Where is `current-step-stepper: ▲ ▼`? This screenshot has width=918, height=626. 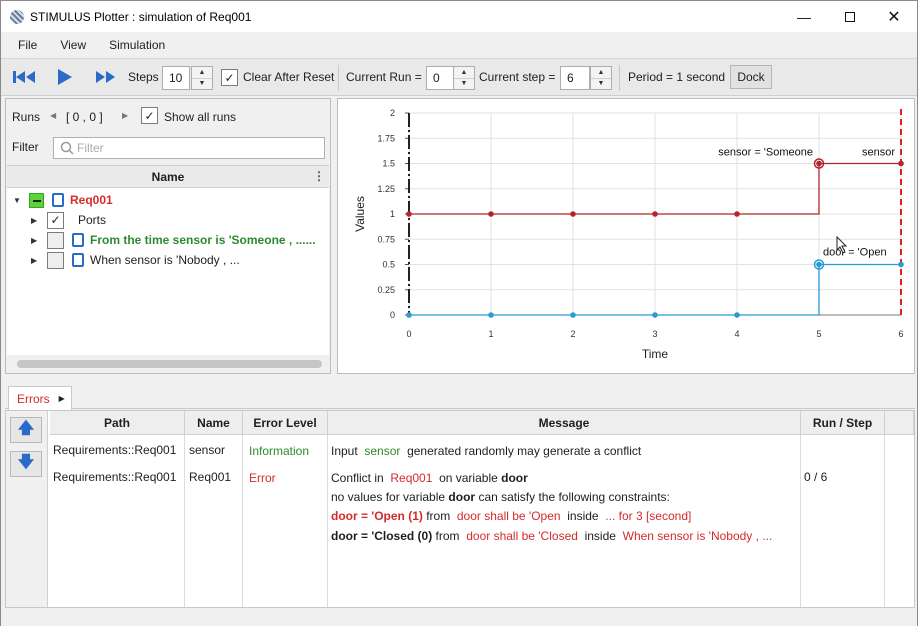 current-step-stepper: ▲ ▼ is located at coordinates (601, 78).